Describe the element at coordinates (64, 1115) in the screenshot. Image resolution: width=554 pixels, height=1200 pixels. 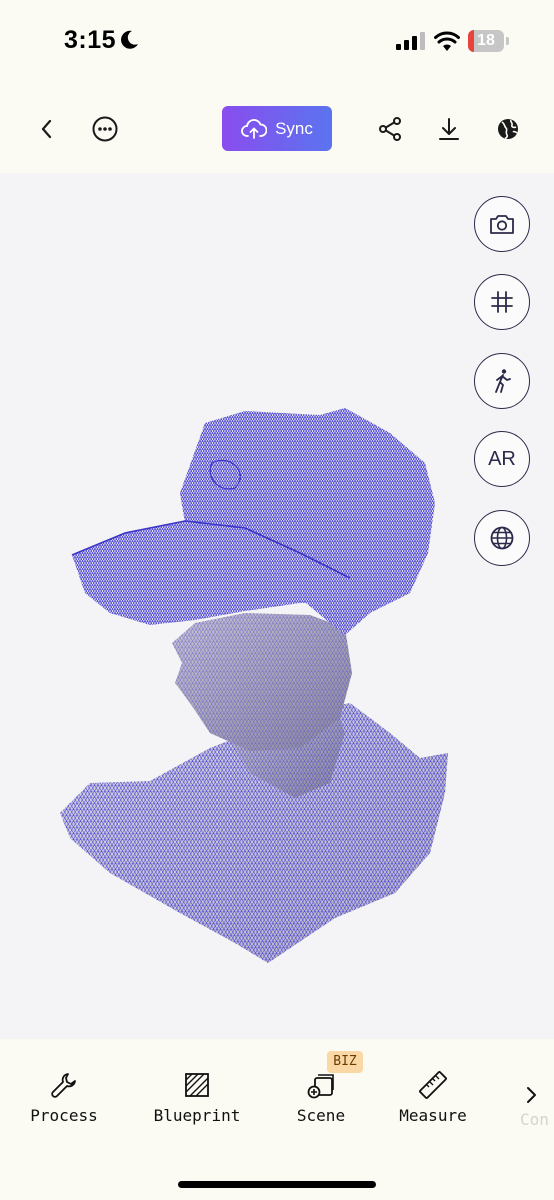
I see `tab-process-label: Process` at that location.